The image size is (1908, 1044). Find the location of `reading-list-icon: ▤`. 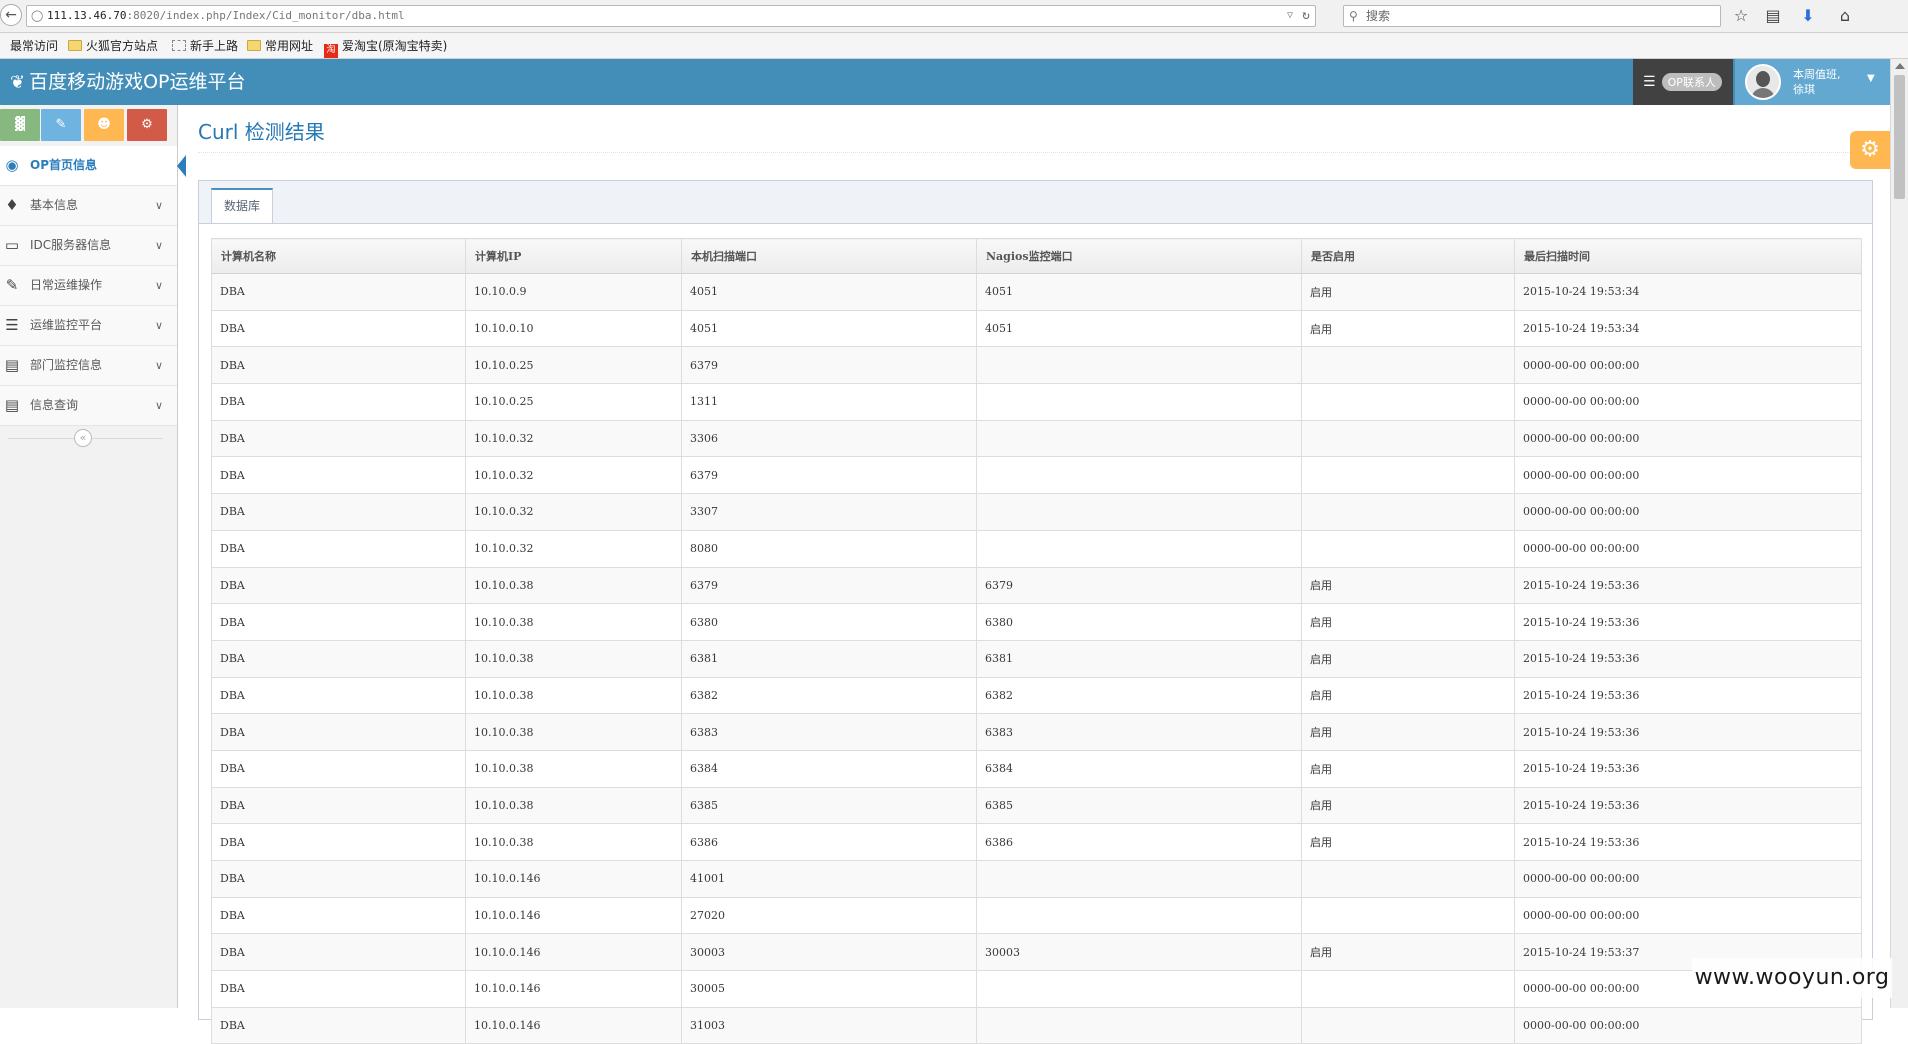

reading-list-icon: ▤ is located at coordinates (1773, 16).